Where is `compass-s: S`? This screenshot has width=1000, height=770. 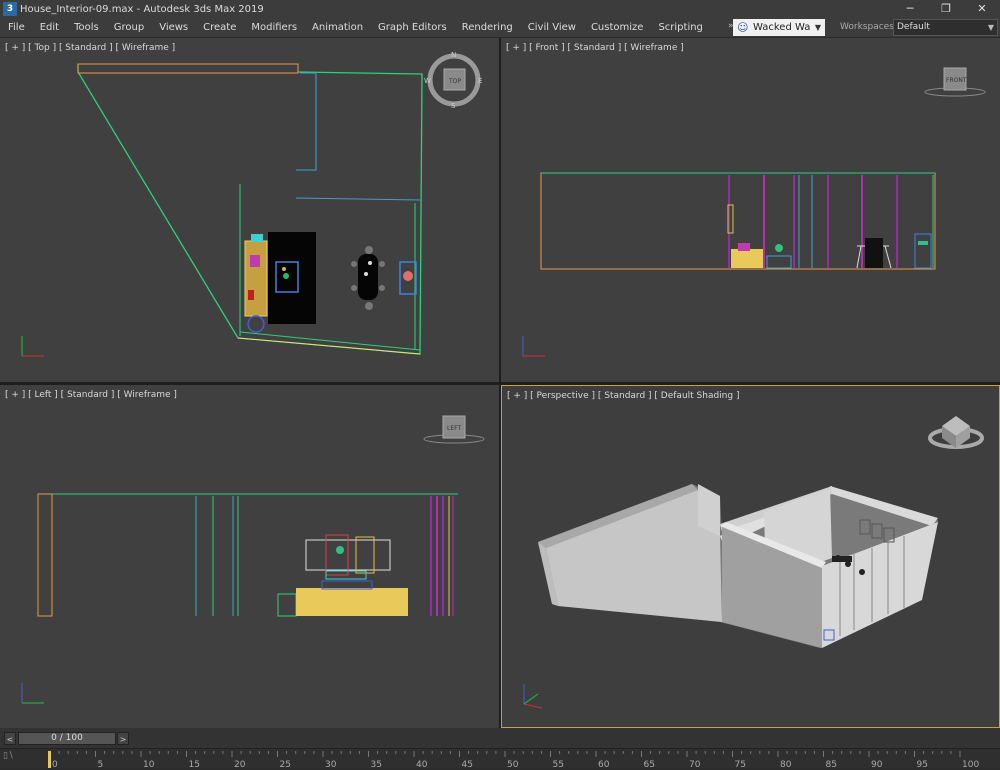
compass-s: S is located at coordinates (453, 106).